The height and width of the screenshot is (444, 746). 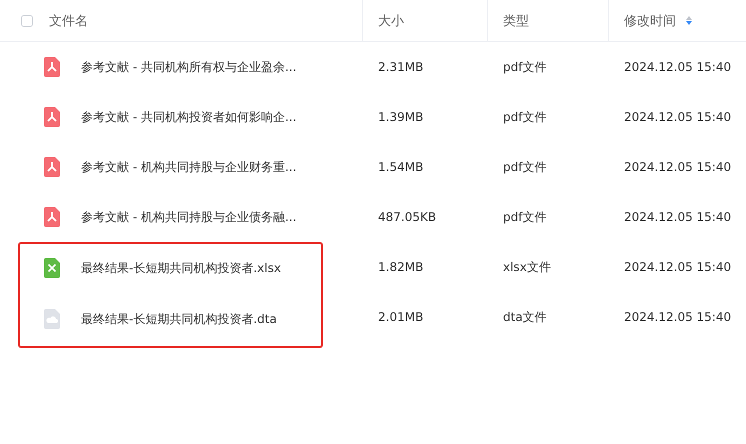 What do you see at coordinates (401, 67) in the screenshot?
I see `file-size: 2.31MB` at bounding box center [401, 67].